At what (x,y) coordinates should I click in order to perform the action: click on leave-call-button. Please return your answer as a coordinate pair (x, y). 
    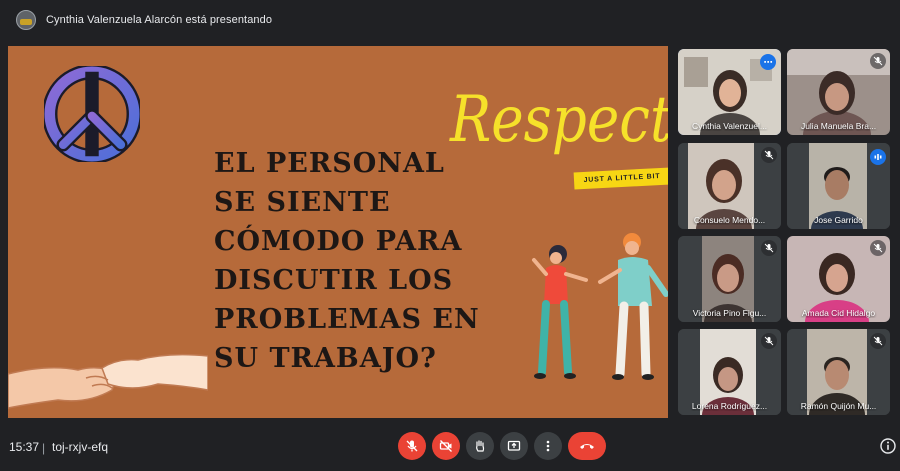
    Looking at the image, I should click on (587, 446).